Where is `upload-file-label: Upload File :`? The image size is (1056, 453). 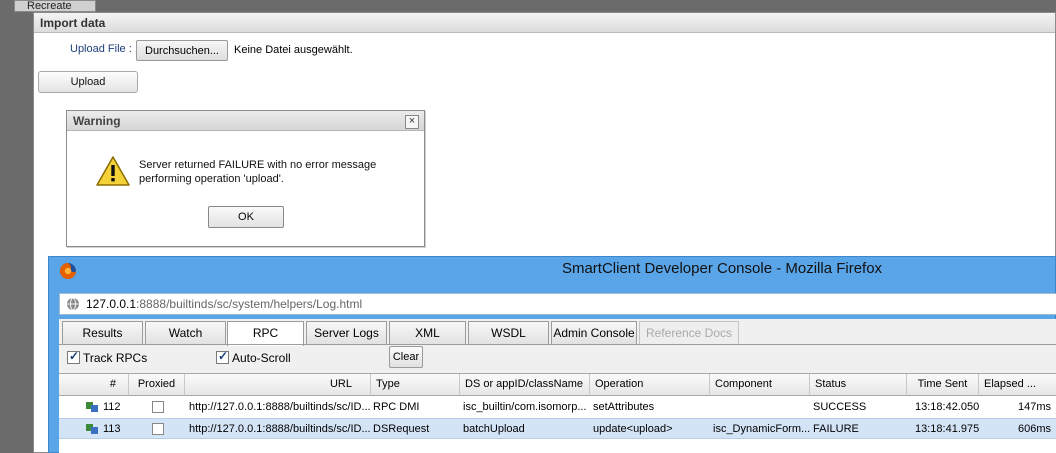 upload-file-label: Upload File : is located at coordinates (101, 49).